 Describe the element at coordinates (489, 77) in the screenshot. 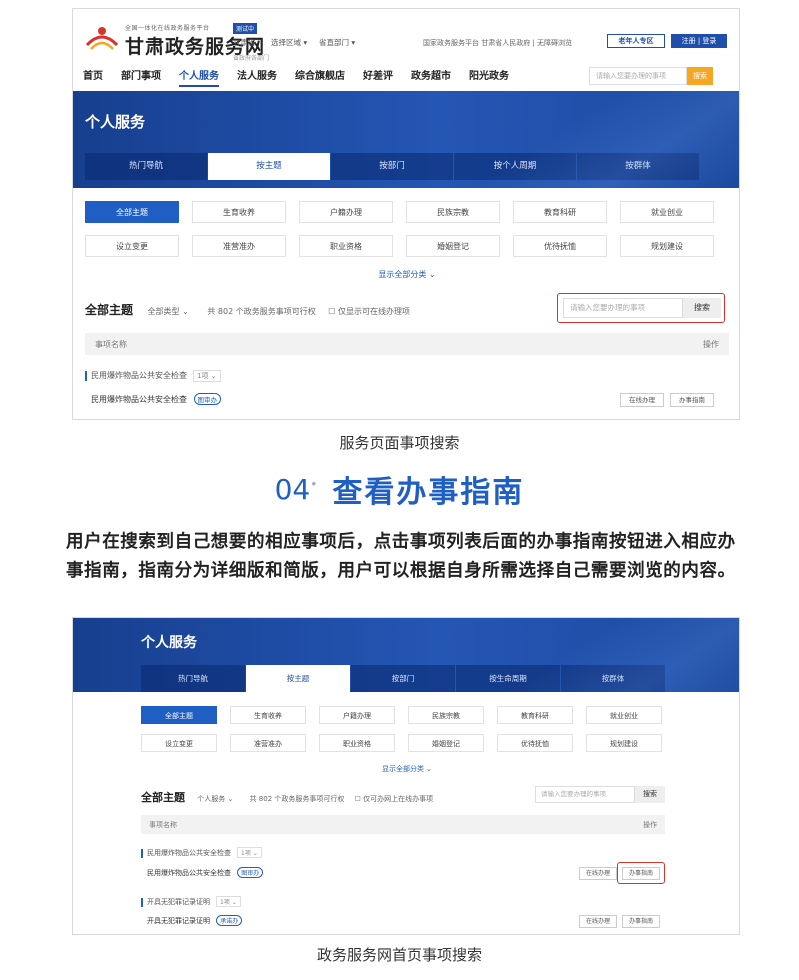

I see `nav-item-sunshine: 阳光政务` at that location.